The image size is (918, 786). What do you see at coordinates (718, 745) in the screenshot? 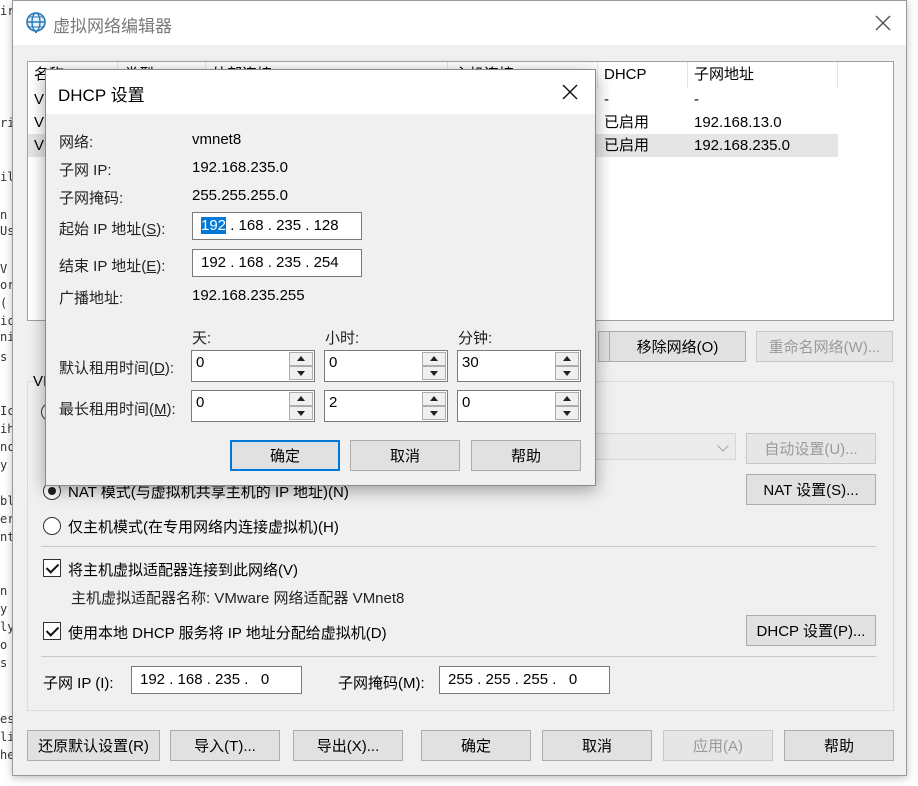
I see `apply-button: 应用(A)` at bounding box center [718, 745].